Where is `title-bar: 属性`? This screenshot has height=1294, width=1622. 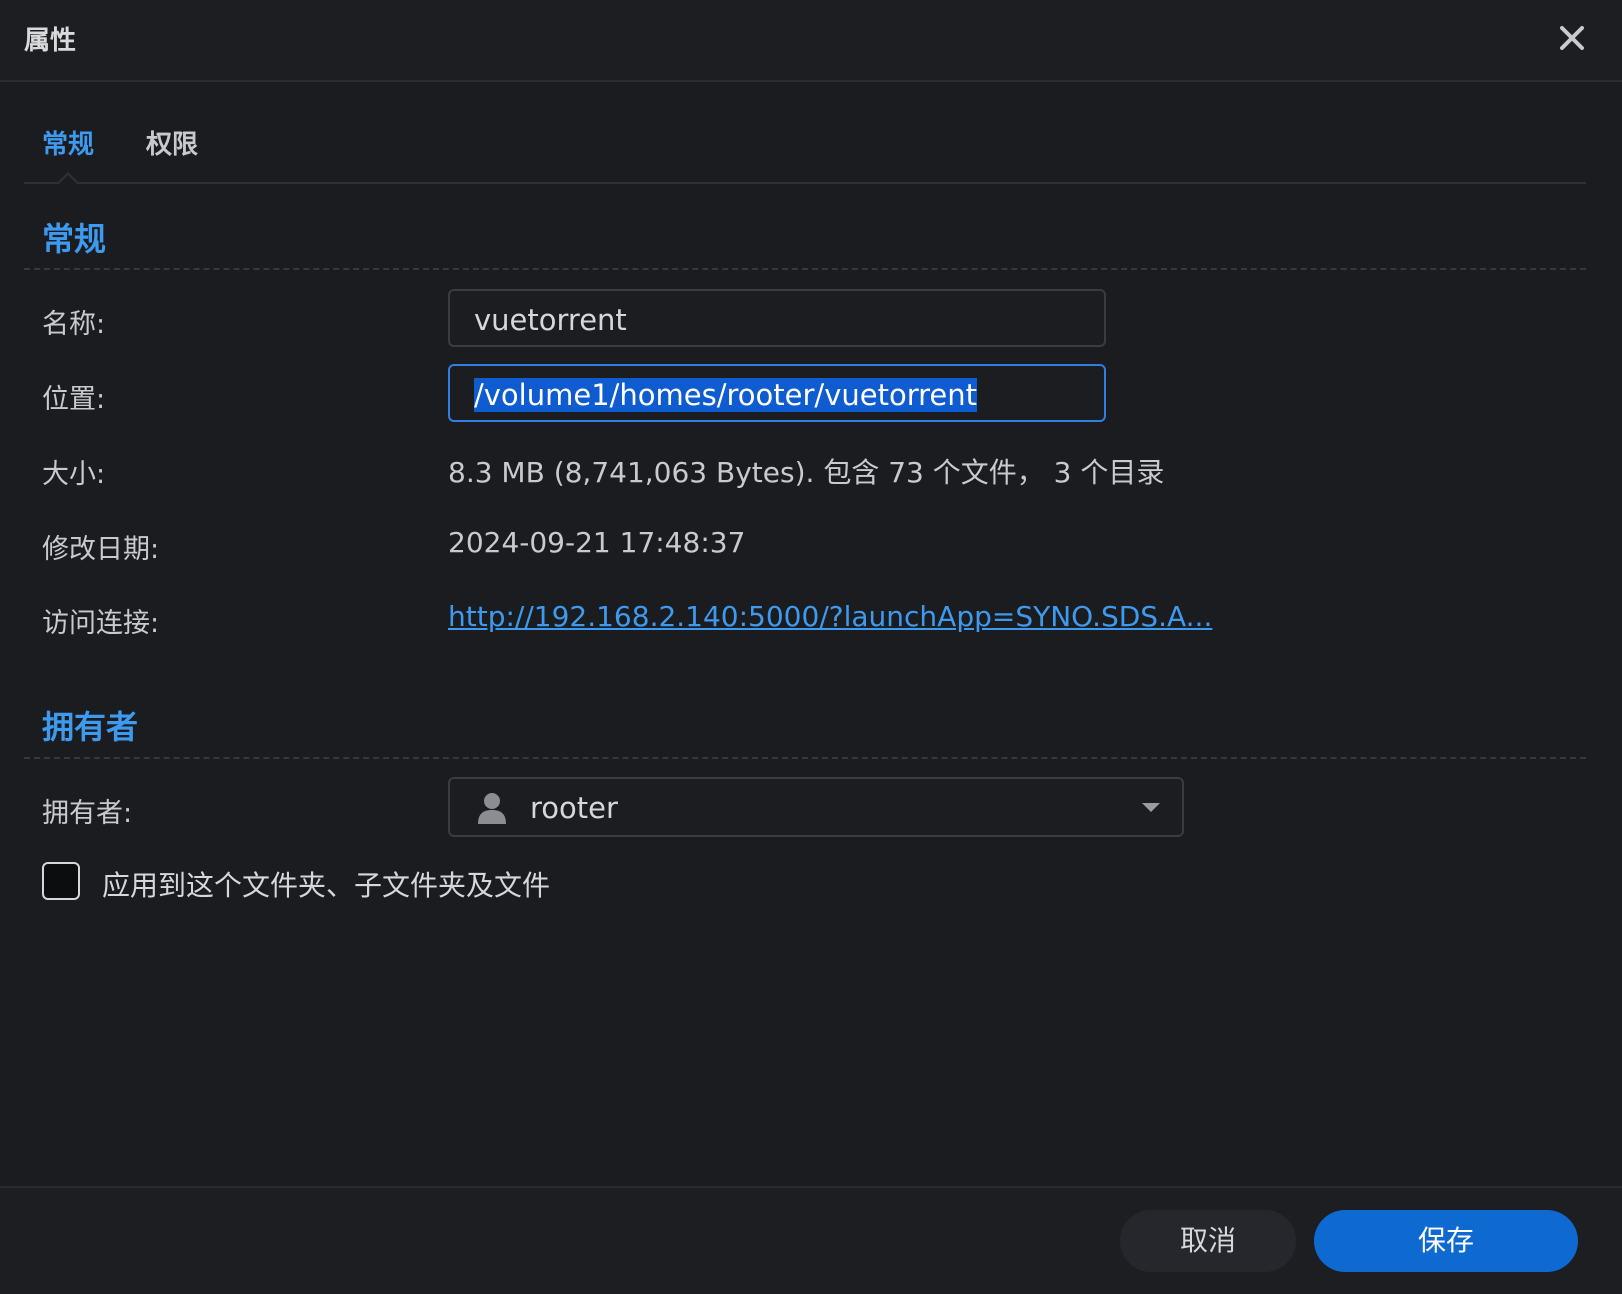
title-bar: 属性 is located at coordinates (811, 41).